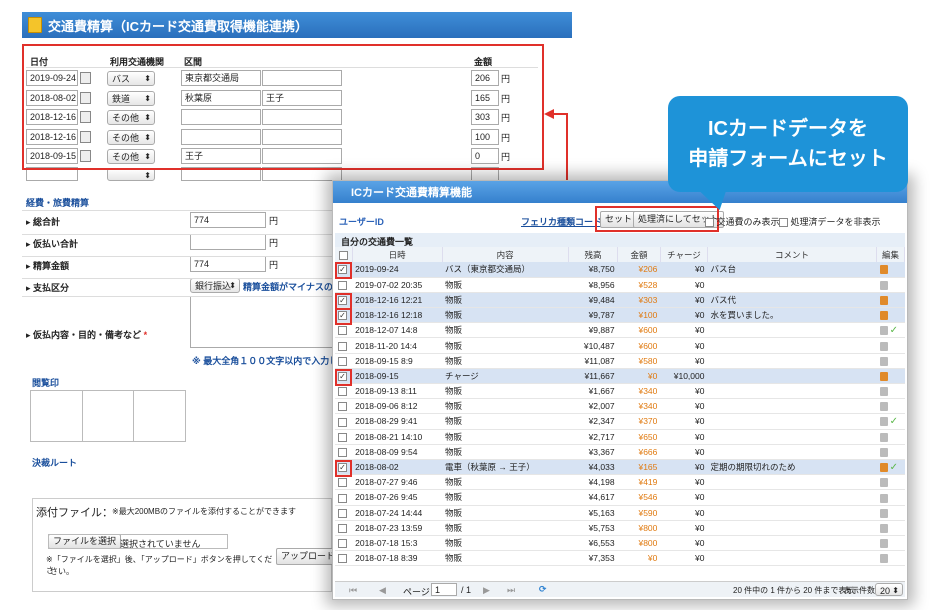 The width and height of the screenshot is (948, 610). What do you see at coordinates (382, 590) in the screenshot?
I see `prev-page-icon: ◀` at bounding box center [382, 590].